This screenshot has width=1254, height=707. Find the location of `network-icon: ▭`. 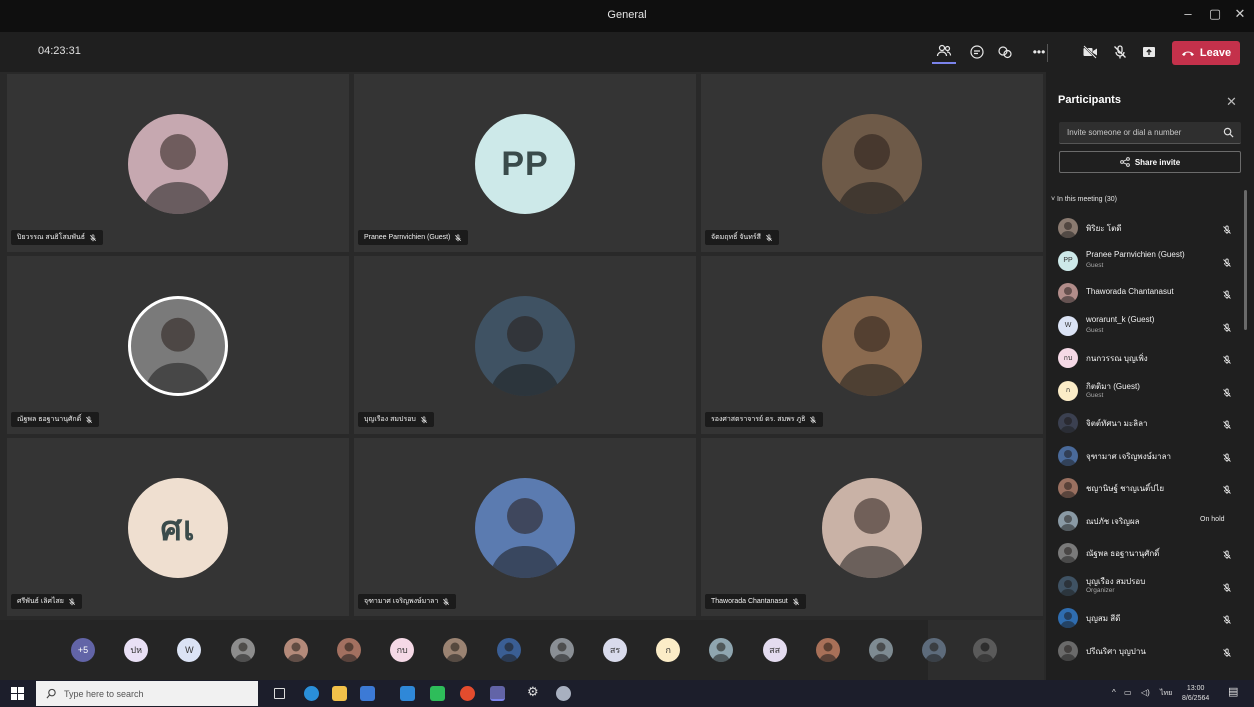

network-icon: ▭ is located at coordinates (1128, 692).